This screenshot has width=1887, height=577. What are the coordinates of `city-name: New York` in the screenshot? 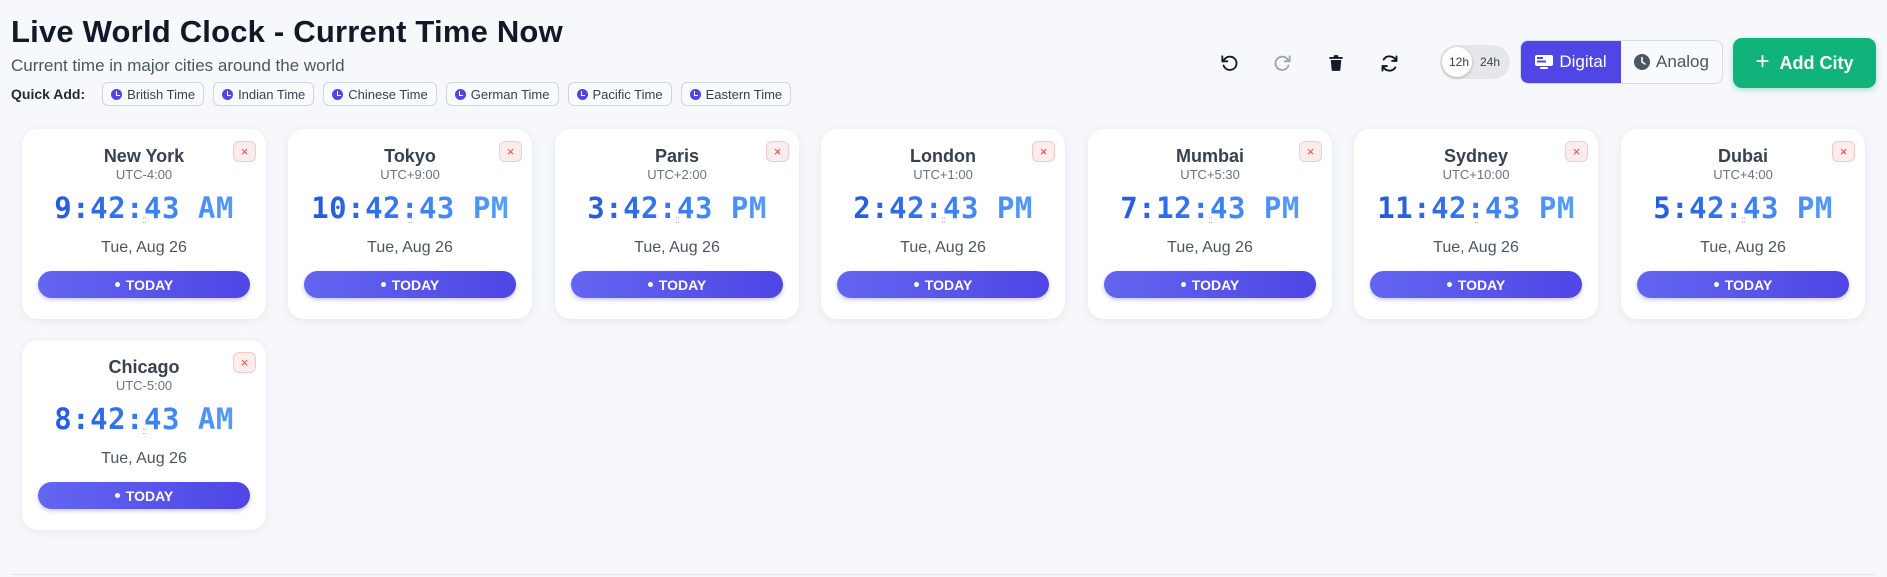 It's located at (144, 156).